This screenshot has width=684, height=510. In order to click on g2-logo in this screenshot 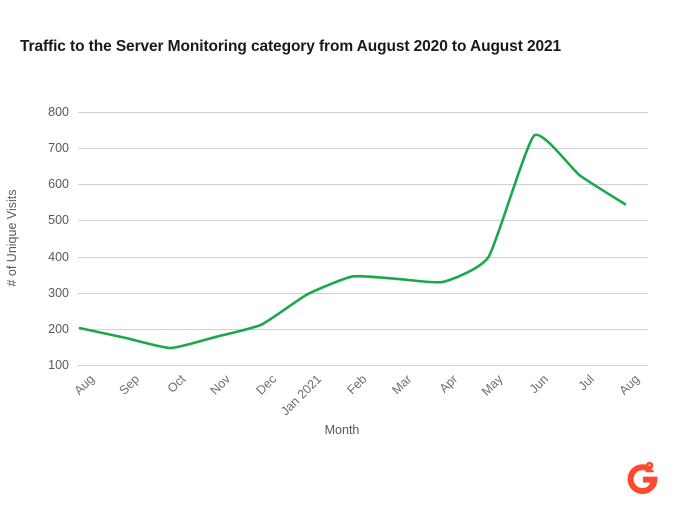, I will do `click(642, 479)`.